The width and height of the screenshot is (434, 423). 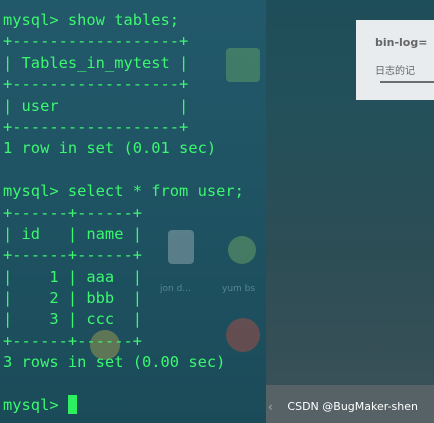 What do you see at coordinates (72, 298) in the screenshot?
I see `terminal-line: | 2 | bbb |` at bounding box center [72, 298].